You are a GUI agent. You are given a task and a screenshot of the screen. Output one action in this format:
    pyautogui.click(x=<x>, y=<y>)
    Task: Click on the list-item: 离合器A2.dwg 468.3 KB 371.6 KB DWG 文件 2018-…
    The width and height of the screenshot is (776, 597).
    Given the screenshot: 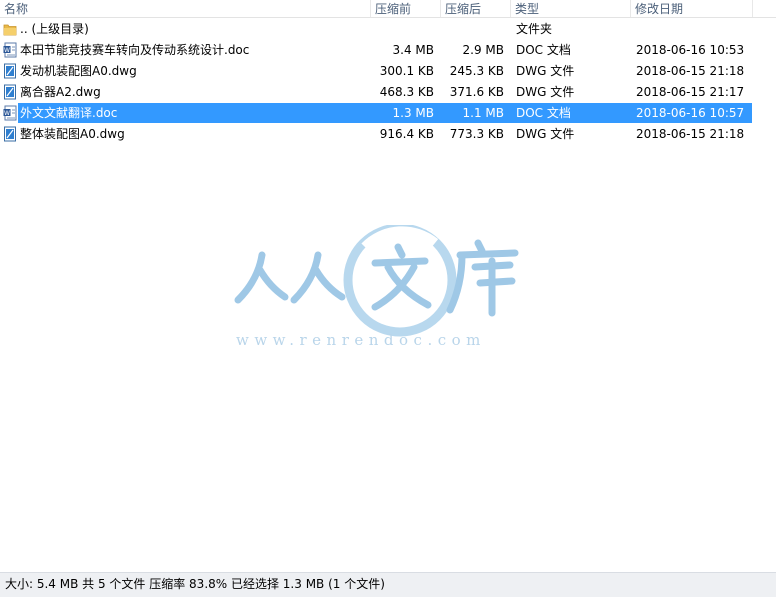 What is the action you would take?
    pyautogui.click(x=376, y=92)
    